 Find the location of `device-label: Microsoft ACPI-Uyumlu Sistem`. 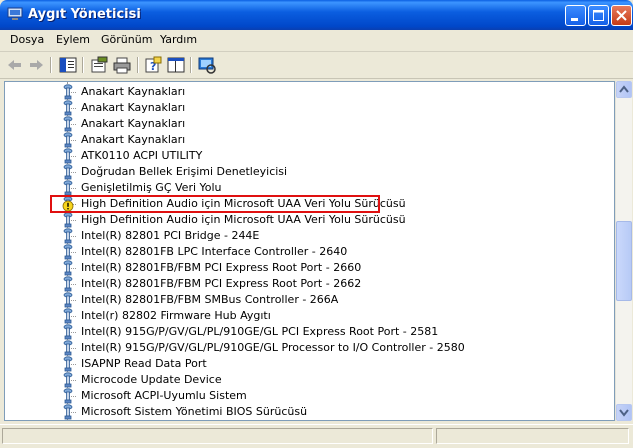

device-label: Microsoft ACPI-Uyumlu Sistem is located at coordinates (164, 395).